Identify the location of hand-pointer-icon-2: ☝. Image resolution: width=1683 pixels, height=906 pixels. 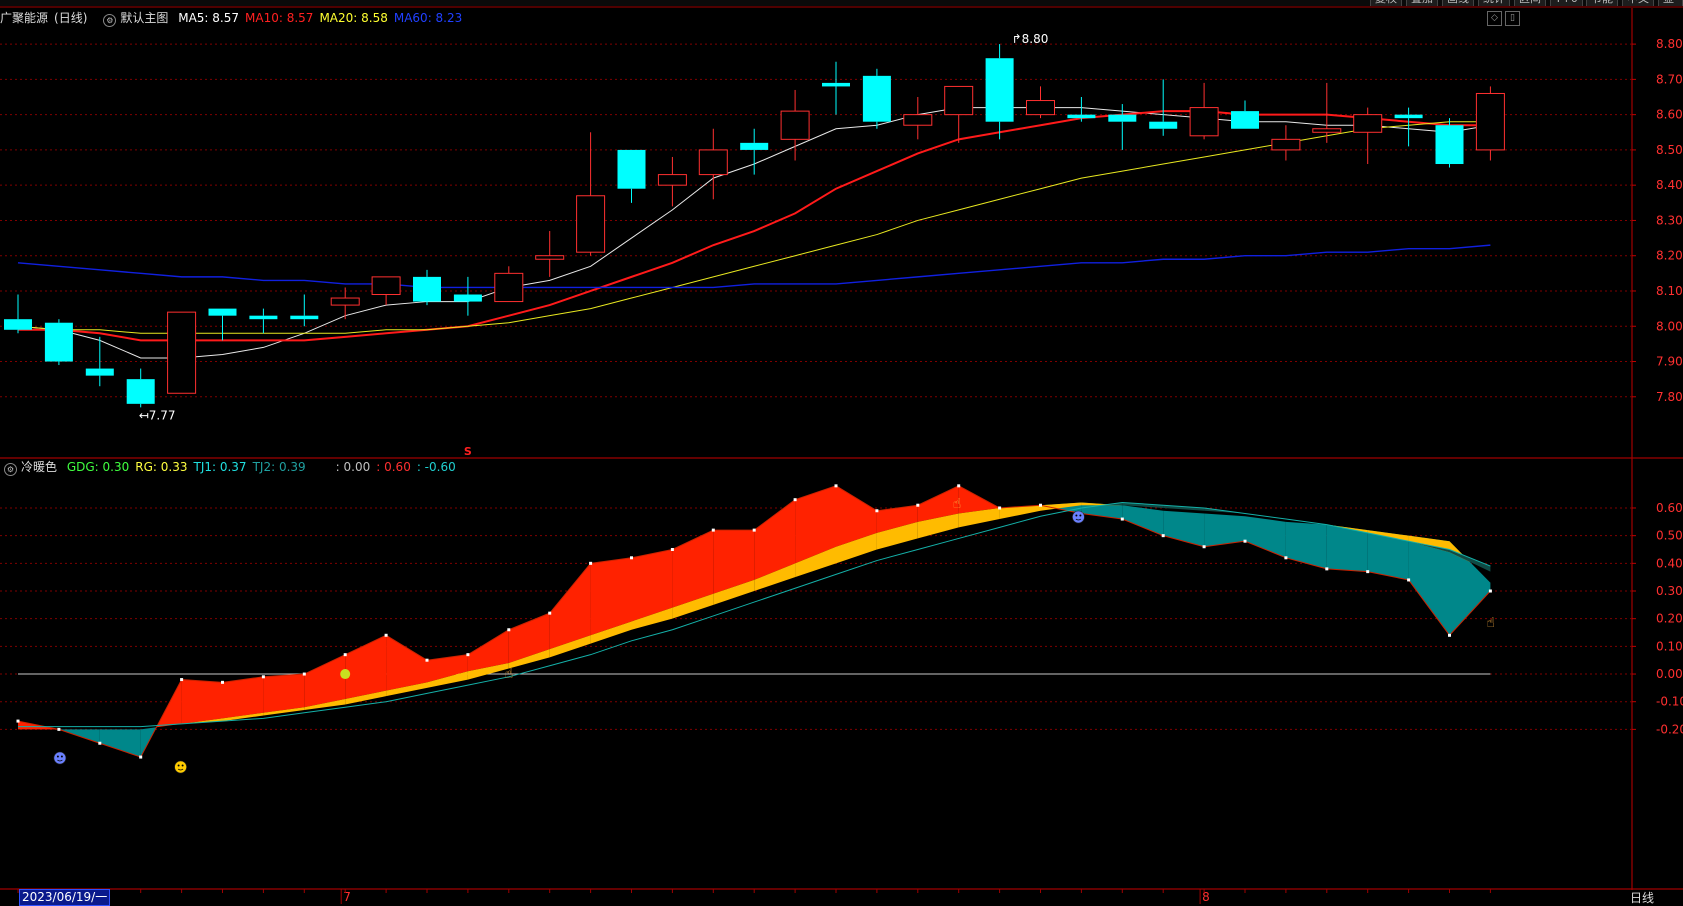
(957, 504).